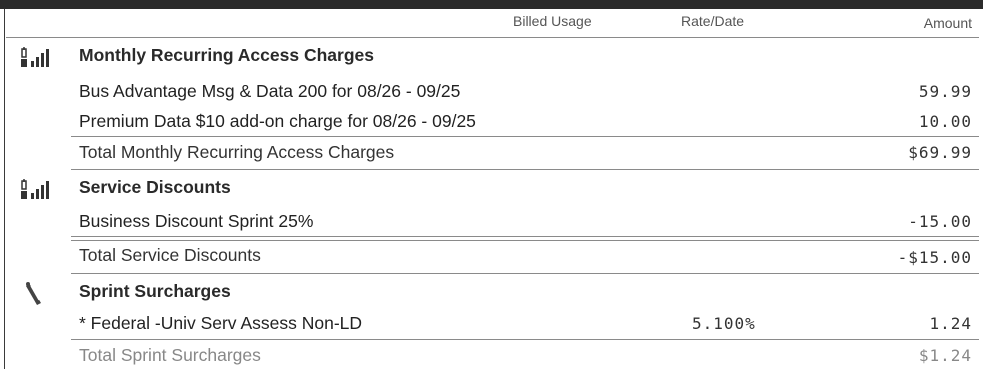  Describe the element at coordinates (491, 357) in the screenshot. I see `section-total: Total Sprint Surcharges $1.24` at that location.